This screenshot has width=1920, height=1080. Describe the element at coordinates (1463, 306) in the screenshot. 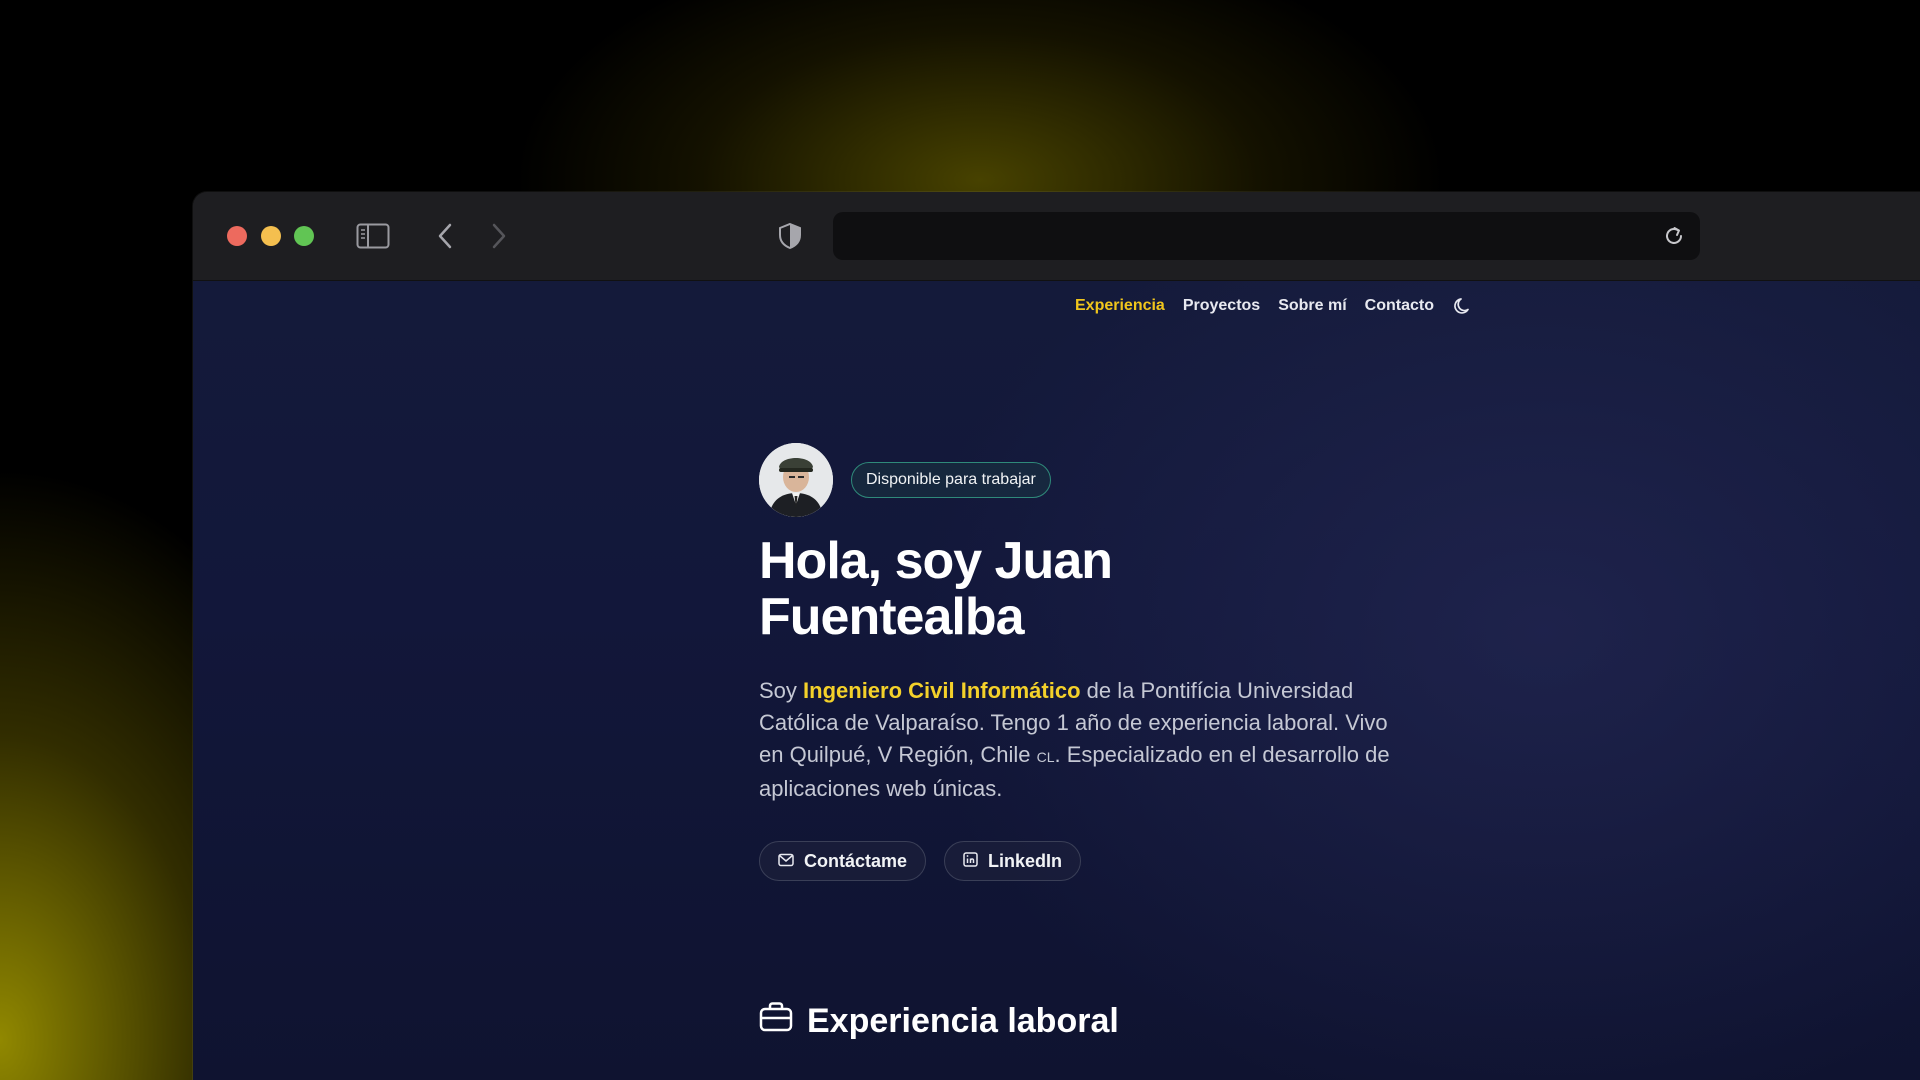

I see `moon-icon` at that location.